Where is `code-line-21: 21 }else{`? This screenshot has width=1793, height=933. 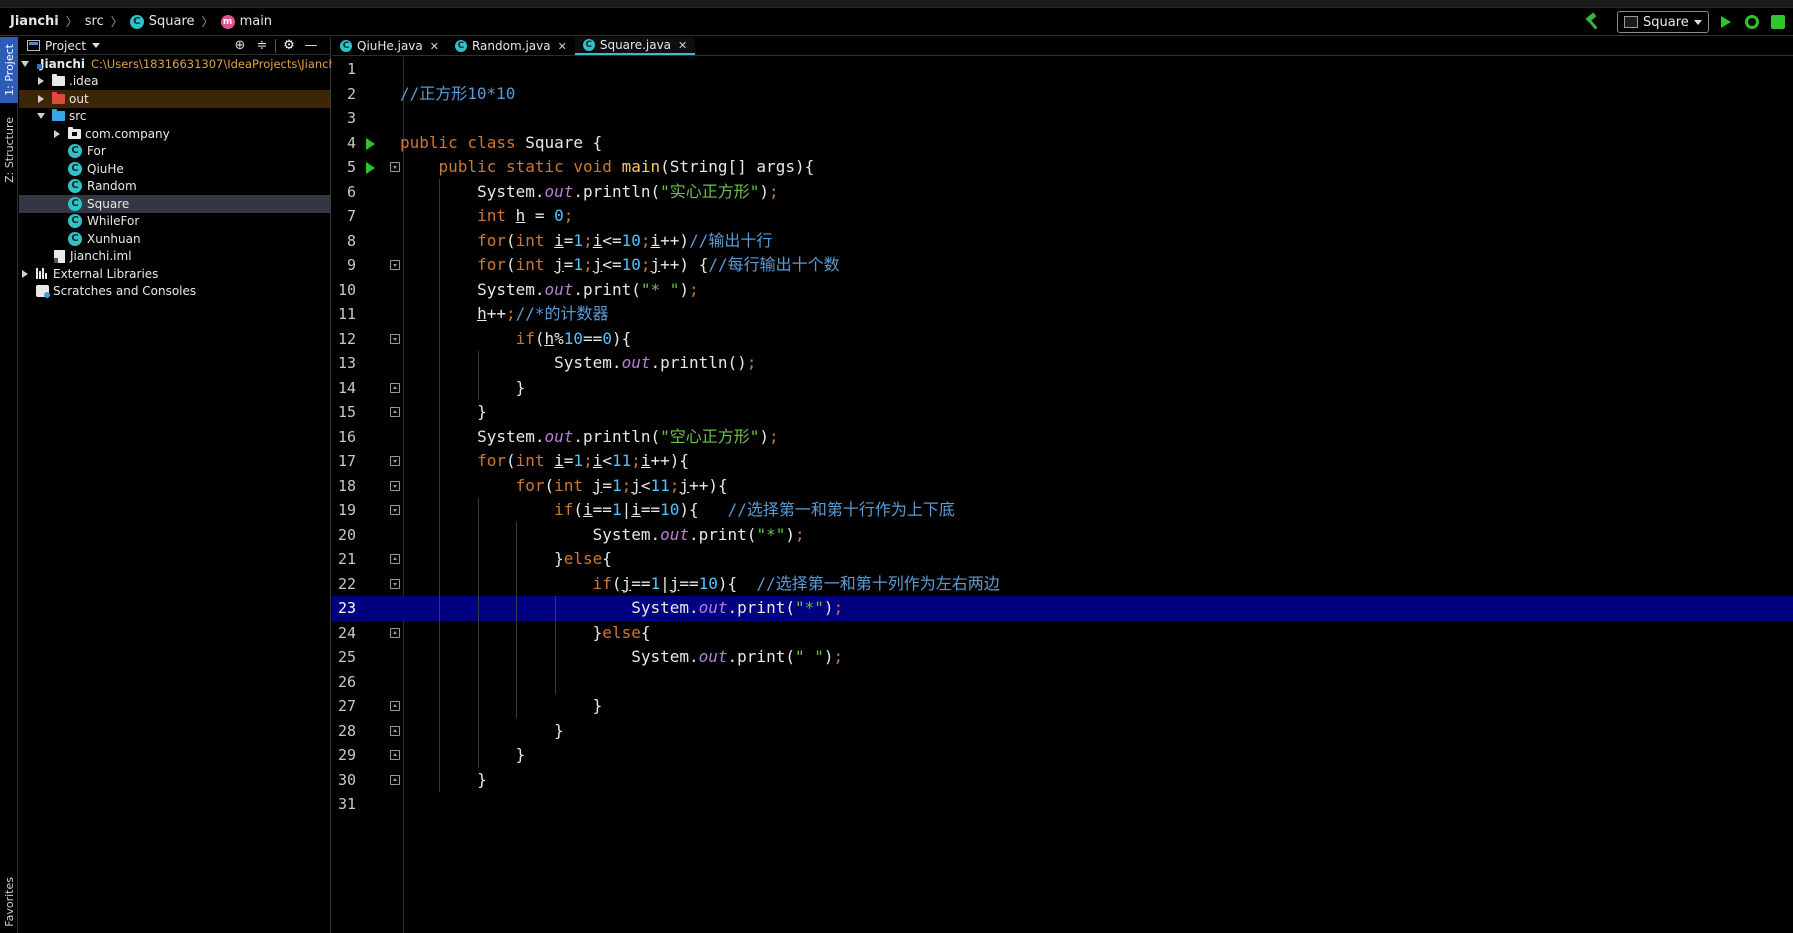
code-line-21: 21 }else{ is located at coordinates (1062, 559).